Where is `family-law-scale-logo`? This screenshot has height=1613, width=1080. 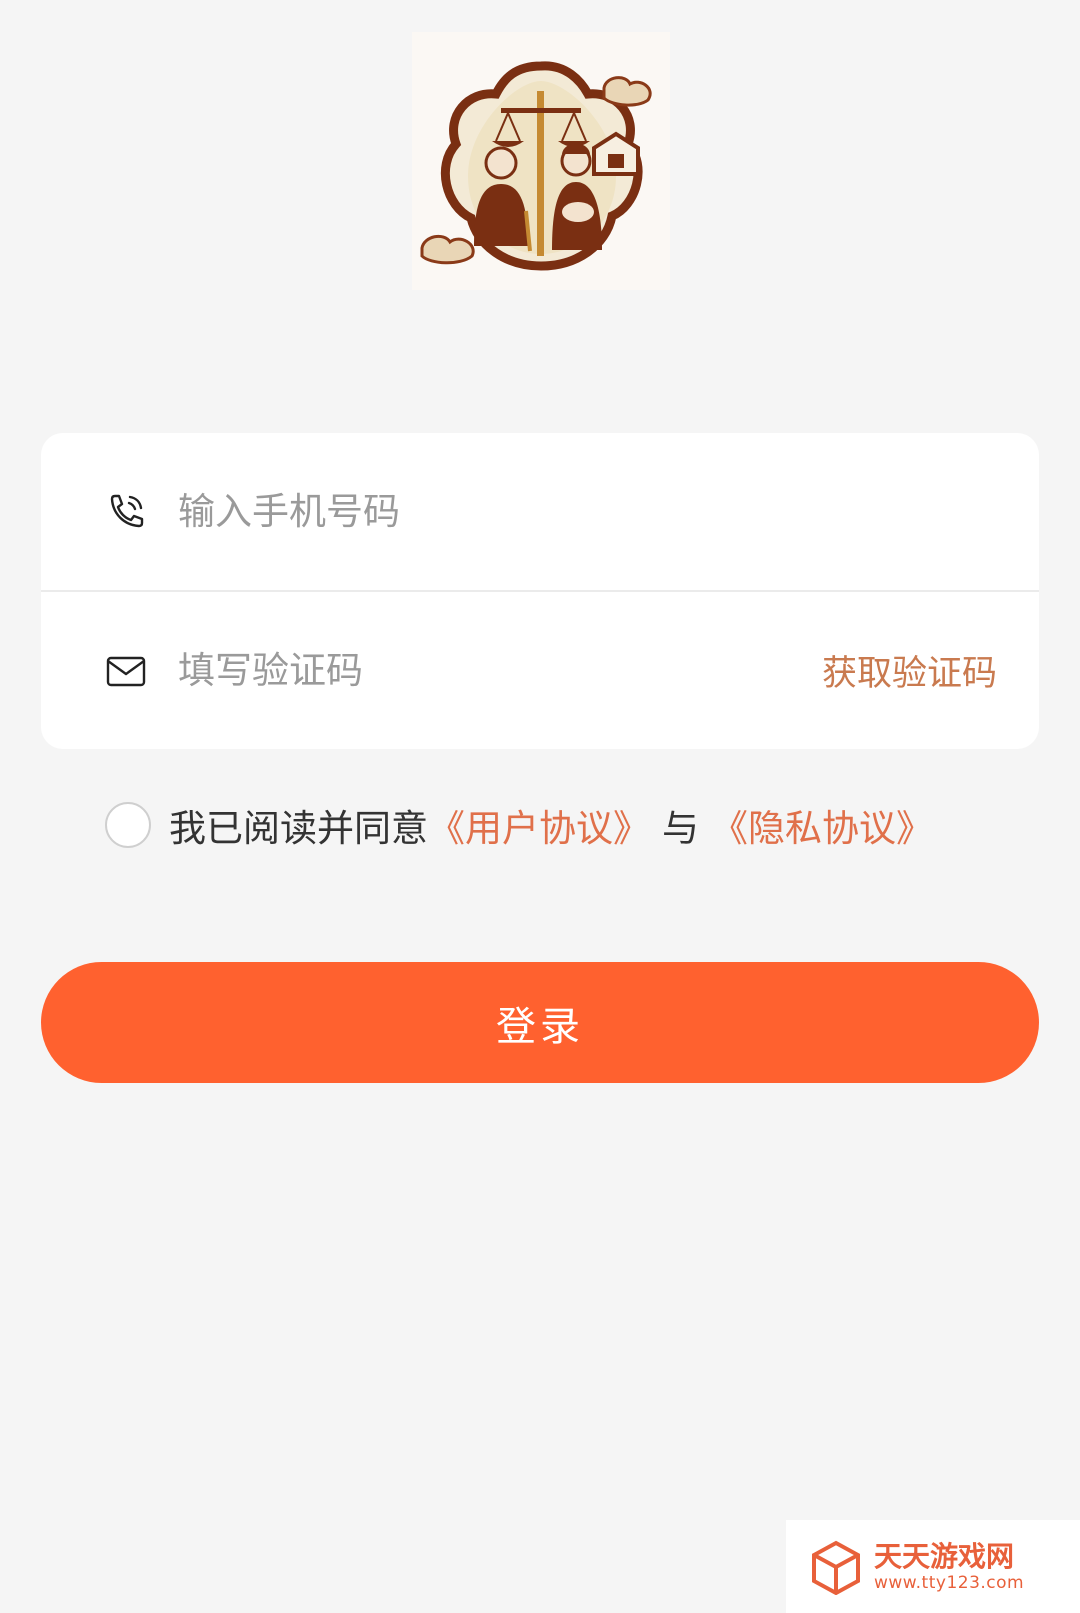
family-law-scale-logo is located at coordinates (536, 166).